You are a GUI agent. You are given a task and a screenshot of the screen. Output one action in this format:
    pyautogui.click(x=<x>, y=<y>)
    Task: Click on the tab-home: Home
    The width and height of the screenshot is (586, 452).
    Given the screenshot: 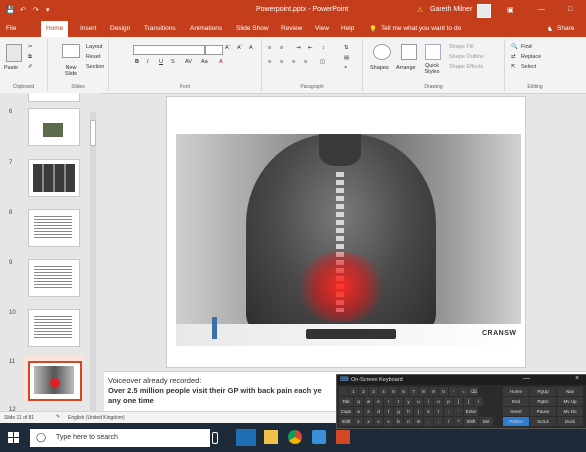 What is the action you would take?
    pyautogui.click(x=55, y=29)
    